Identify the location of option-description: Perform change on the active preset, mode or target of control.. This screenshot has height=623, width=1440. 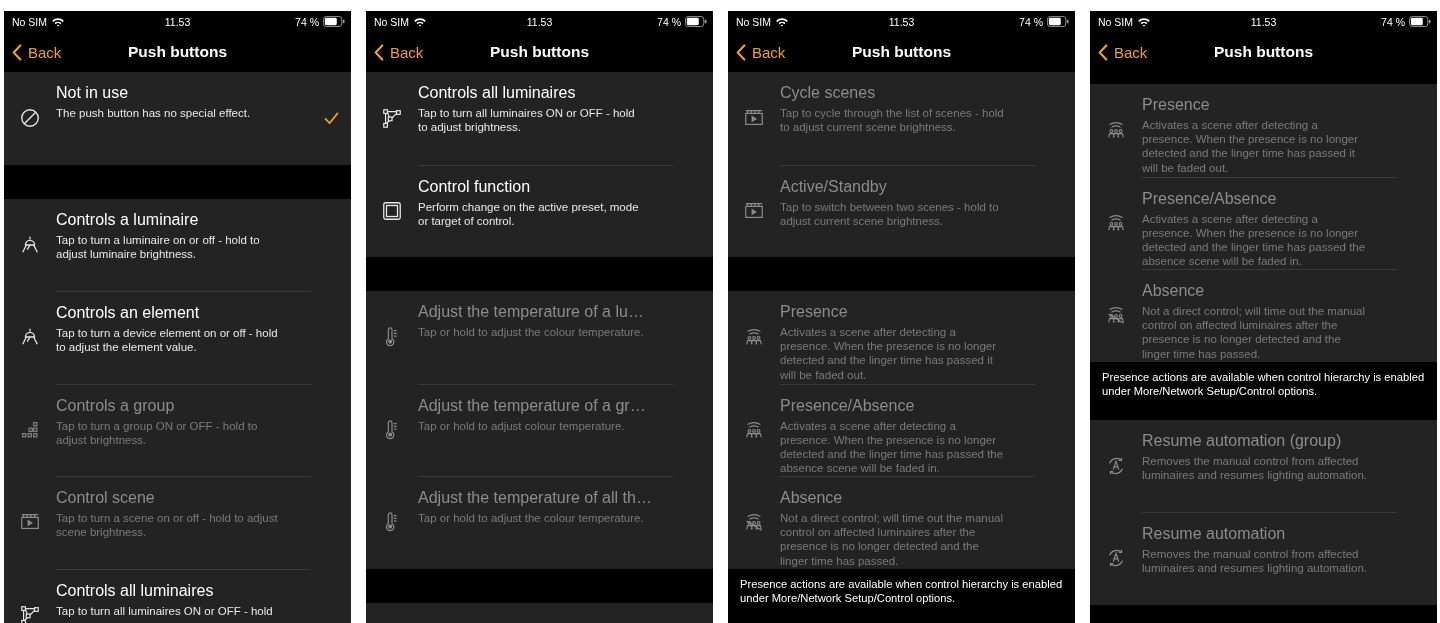
(529, 213).